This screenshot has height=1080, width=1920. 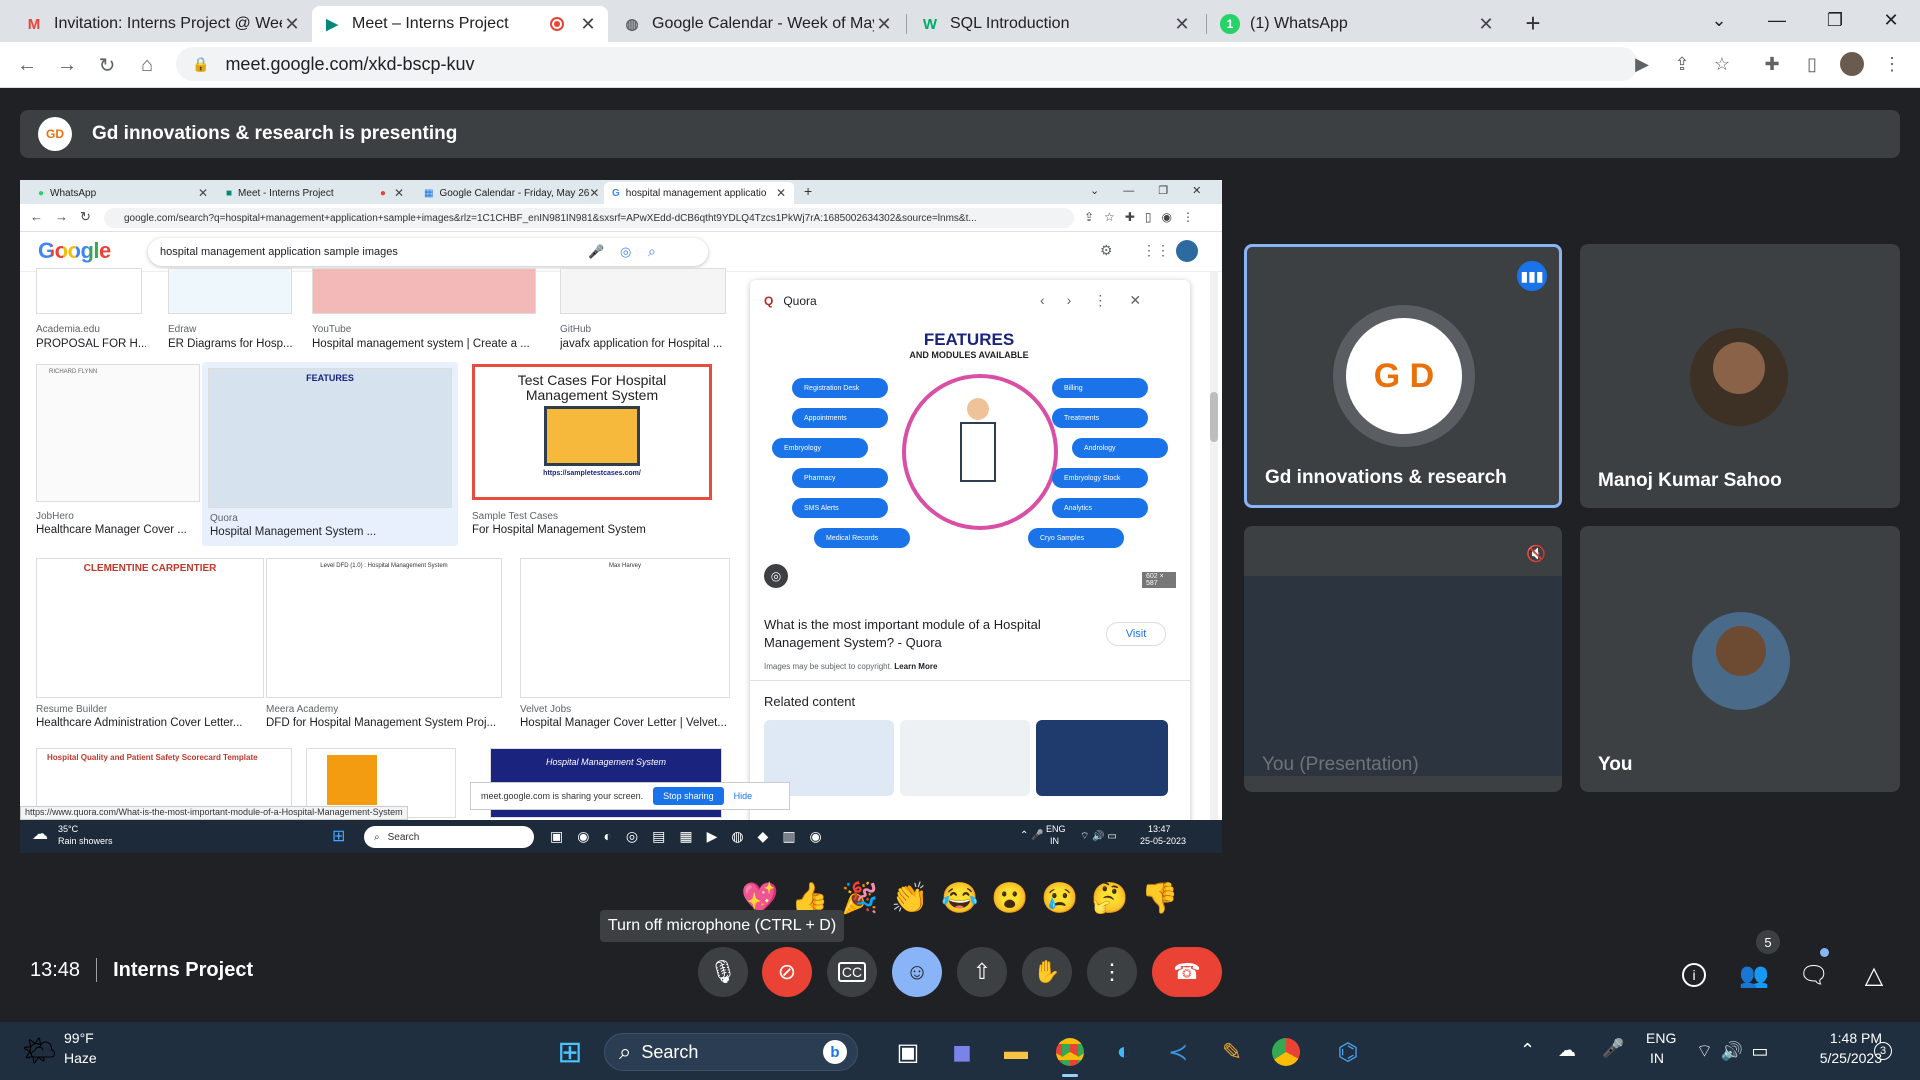 I want to click on task-view-icon: ▣, so click(x=908, y=1052).